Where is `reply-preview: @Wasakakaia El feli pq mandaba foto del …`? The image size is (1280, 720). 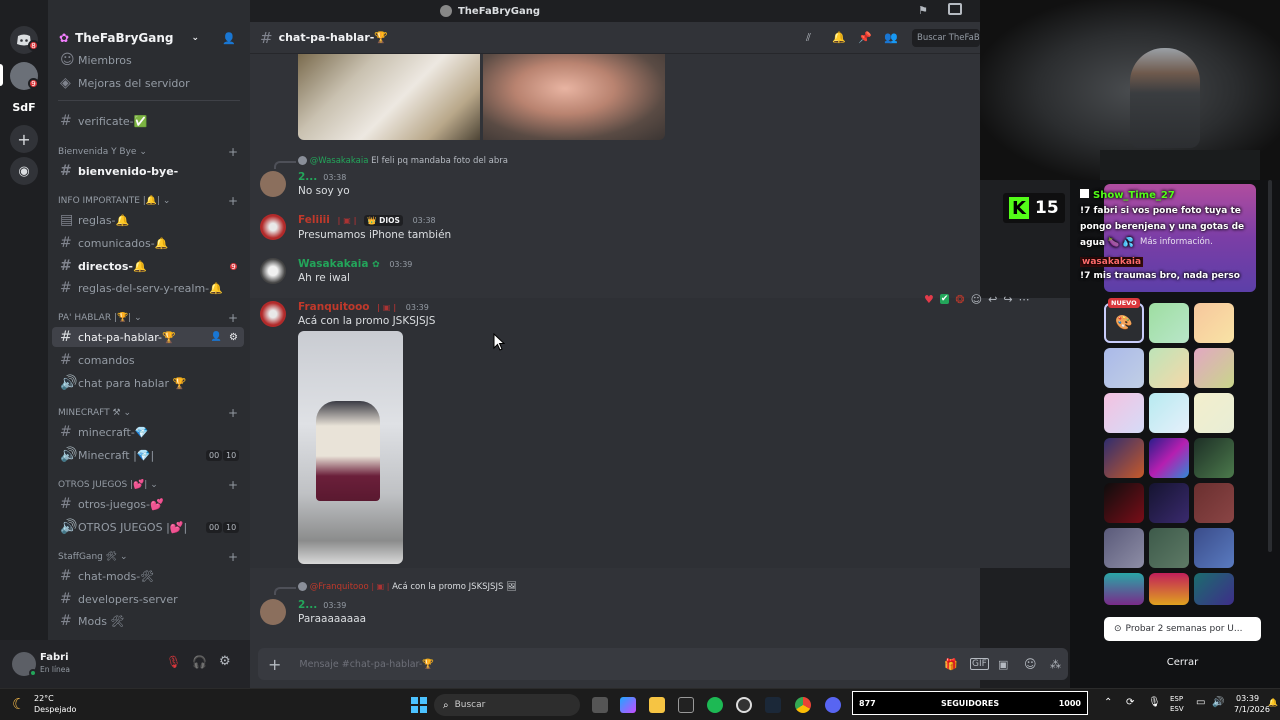
reply-preview: @Wasakakaia El feli pq mandaba foto del … is located at coordinates (403, 161).